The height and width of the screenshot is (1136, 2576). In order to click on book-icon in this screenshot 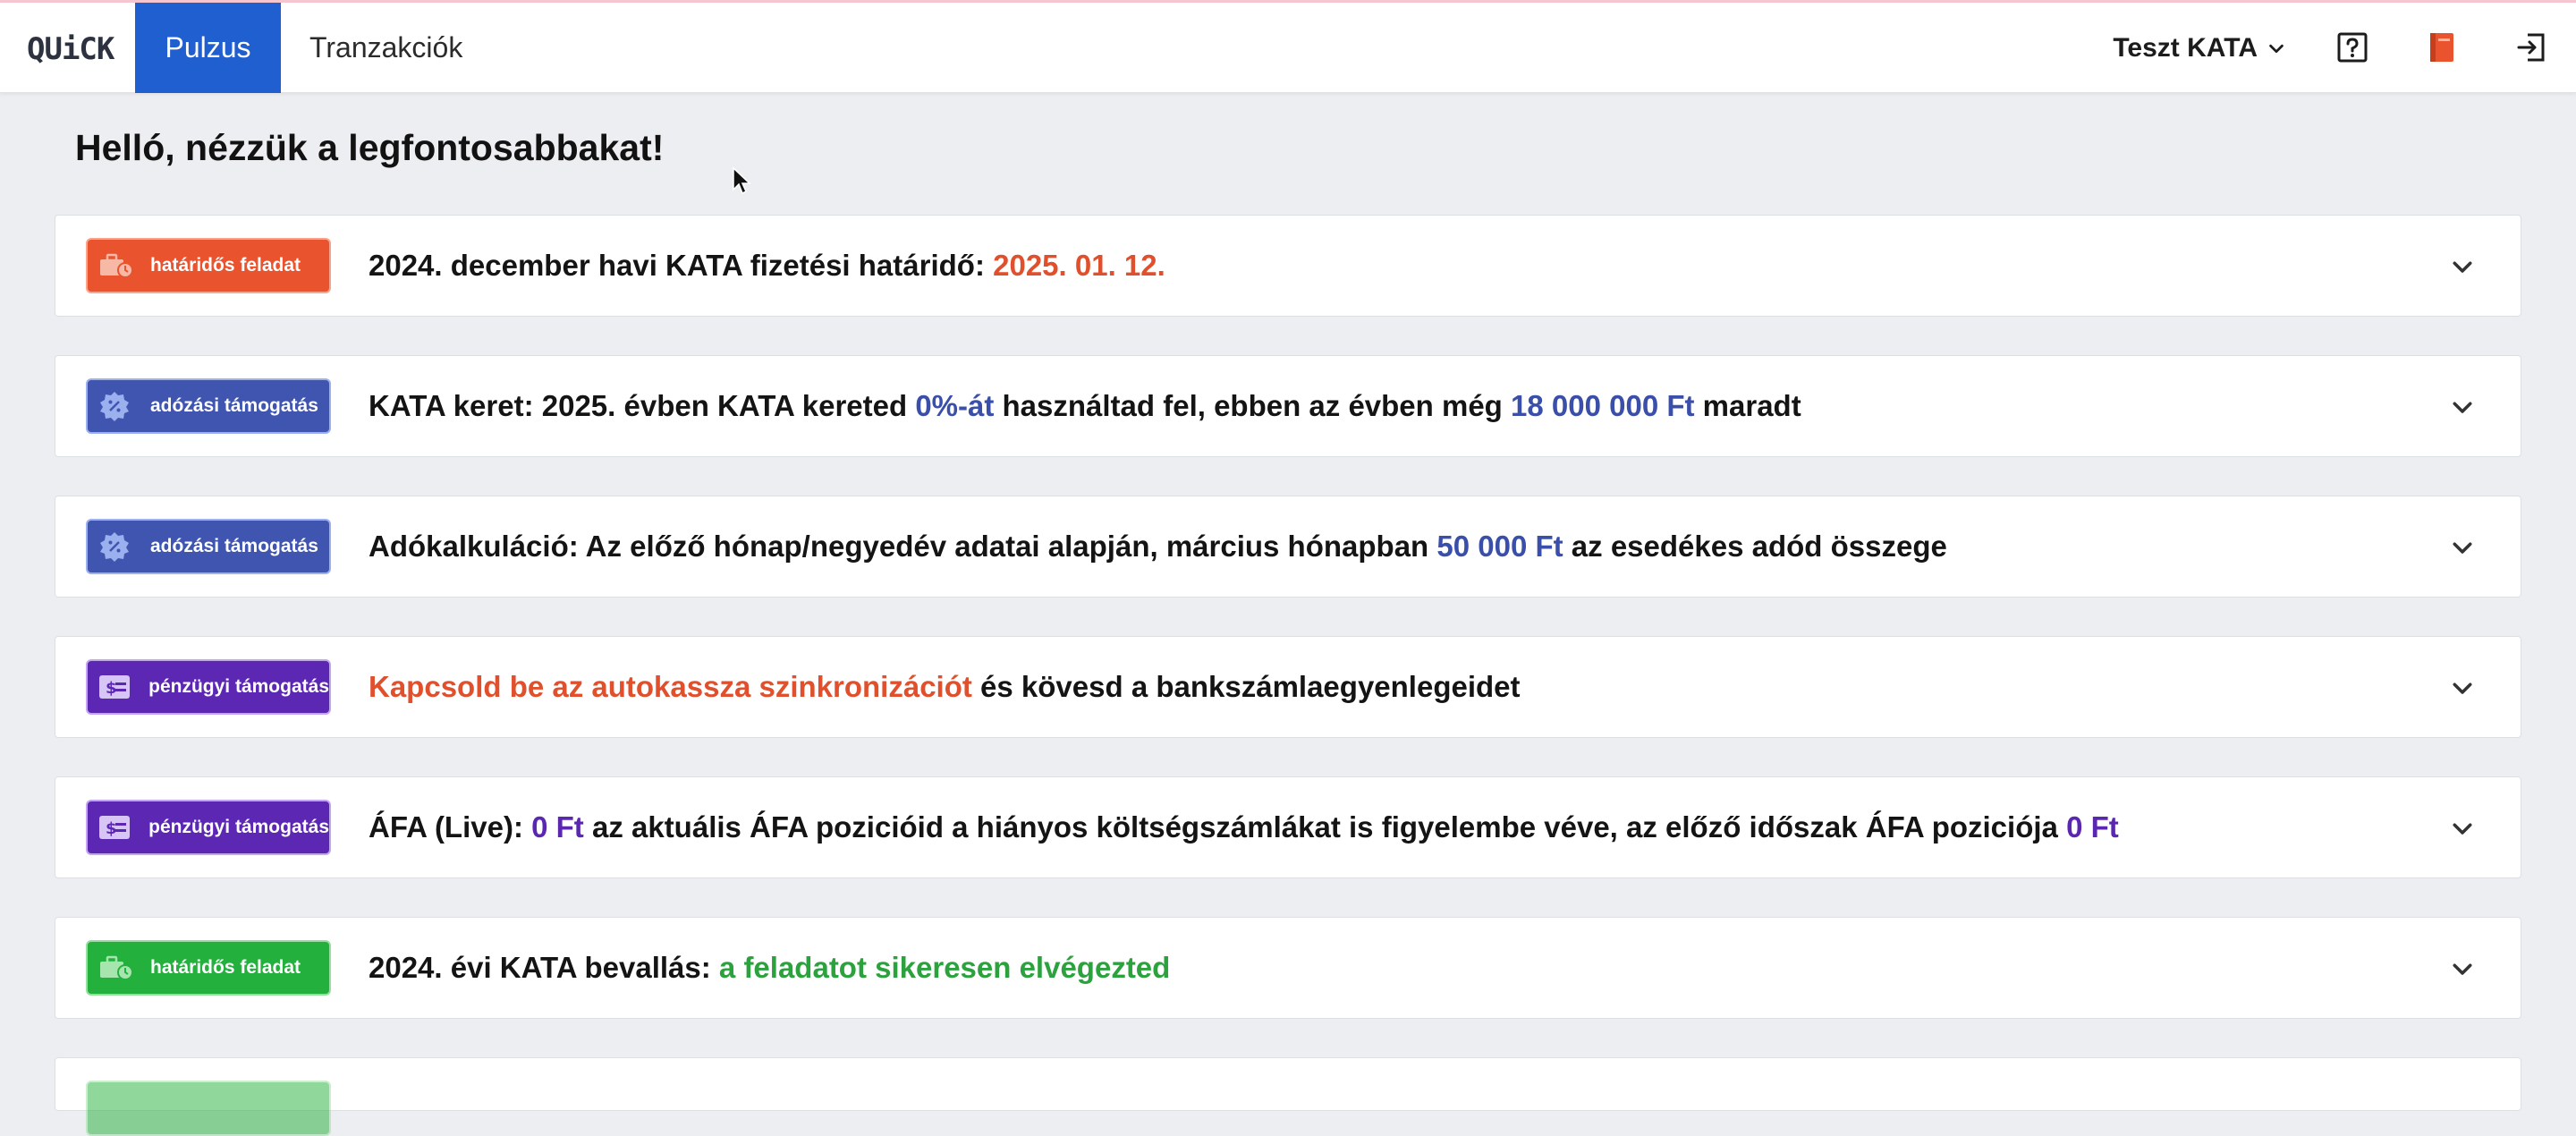, I will do `click(2441, 47)`.